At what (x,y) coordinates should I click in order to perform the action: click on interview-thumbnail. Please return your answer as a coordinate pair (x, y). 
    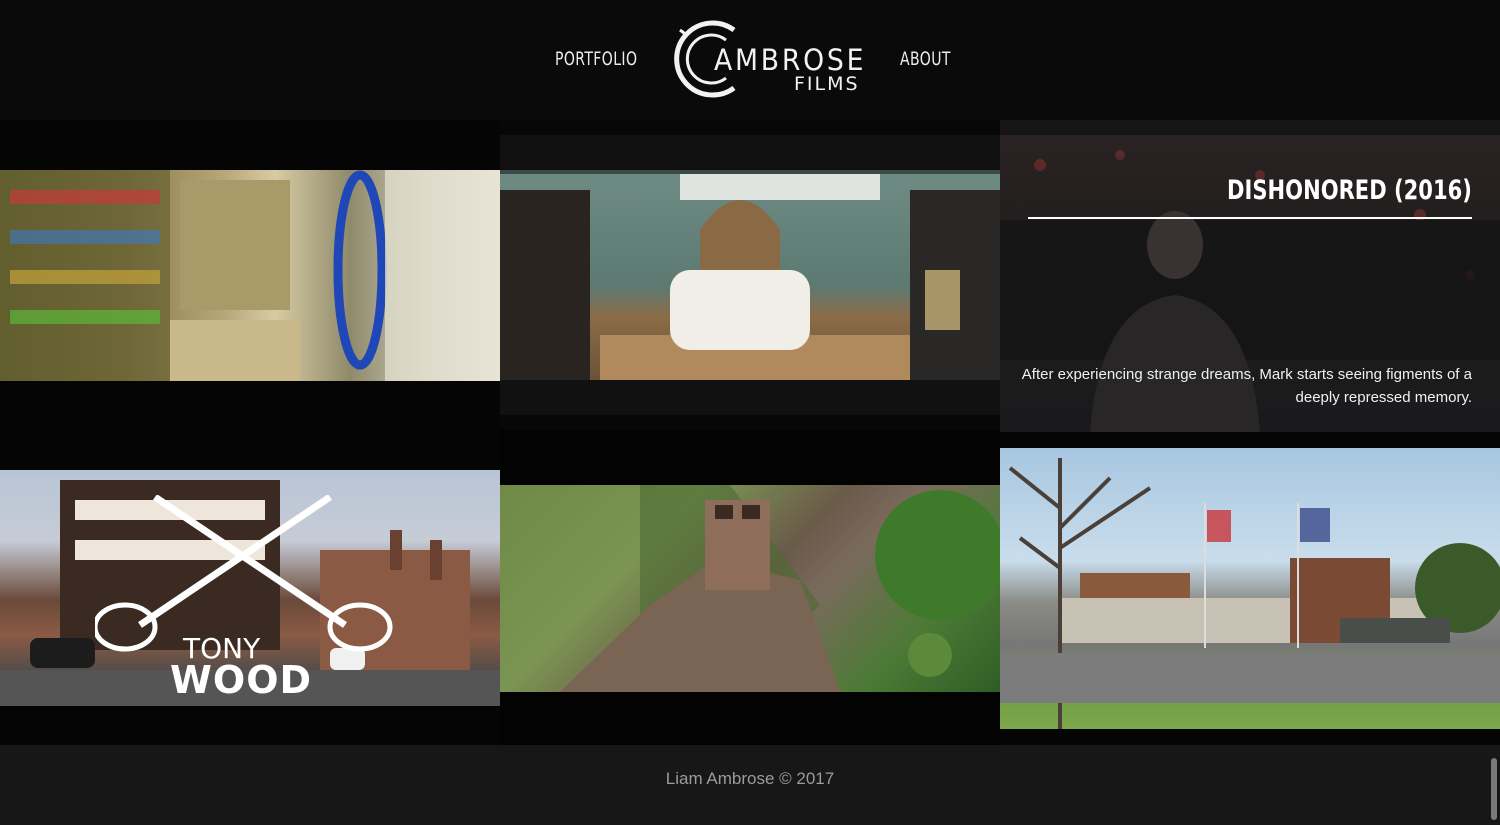
    Looking at the image, I should click on (750, 275).